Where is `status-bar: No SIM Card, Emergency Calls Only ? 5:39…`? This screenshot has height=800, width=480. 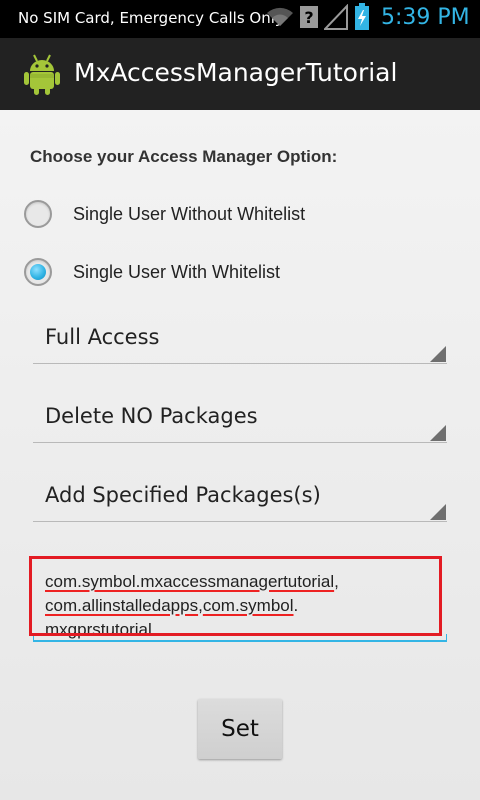
status-bar: No SIM Card, Emergency Calls Only ? 5:39… is located at coordinates (240, 19).